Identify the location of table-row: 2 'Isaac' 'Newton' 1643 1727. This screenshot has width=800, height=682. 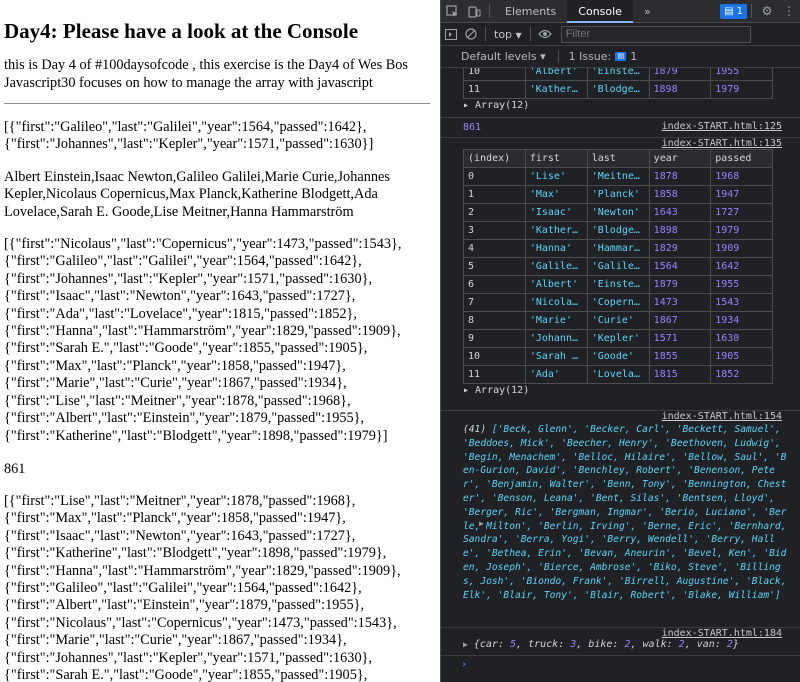
(618, 212).